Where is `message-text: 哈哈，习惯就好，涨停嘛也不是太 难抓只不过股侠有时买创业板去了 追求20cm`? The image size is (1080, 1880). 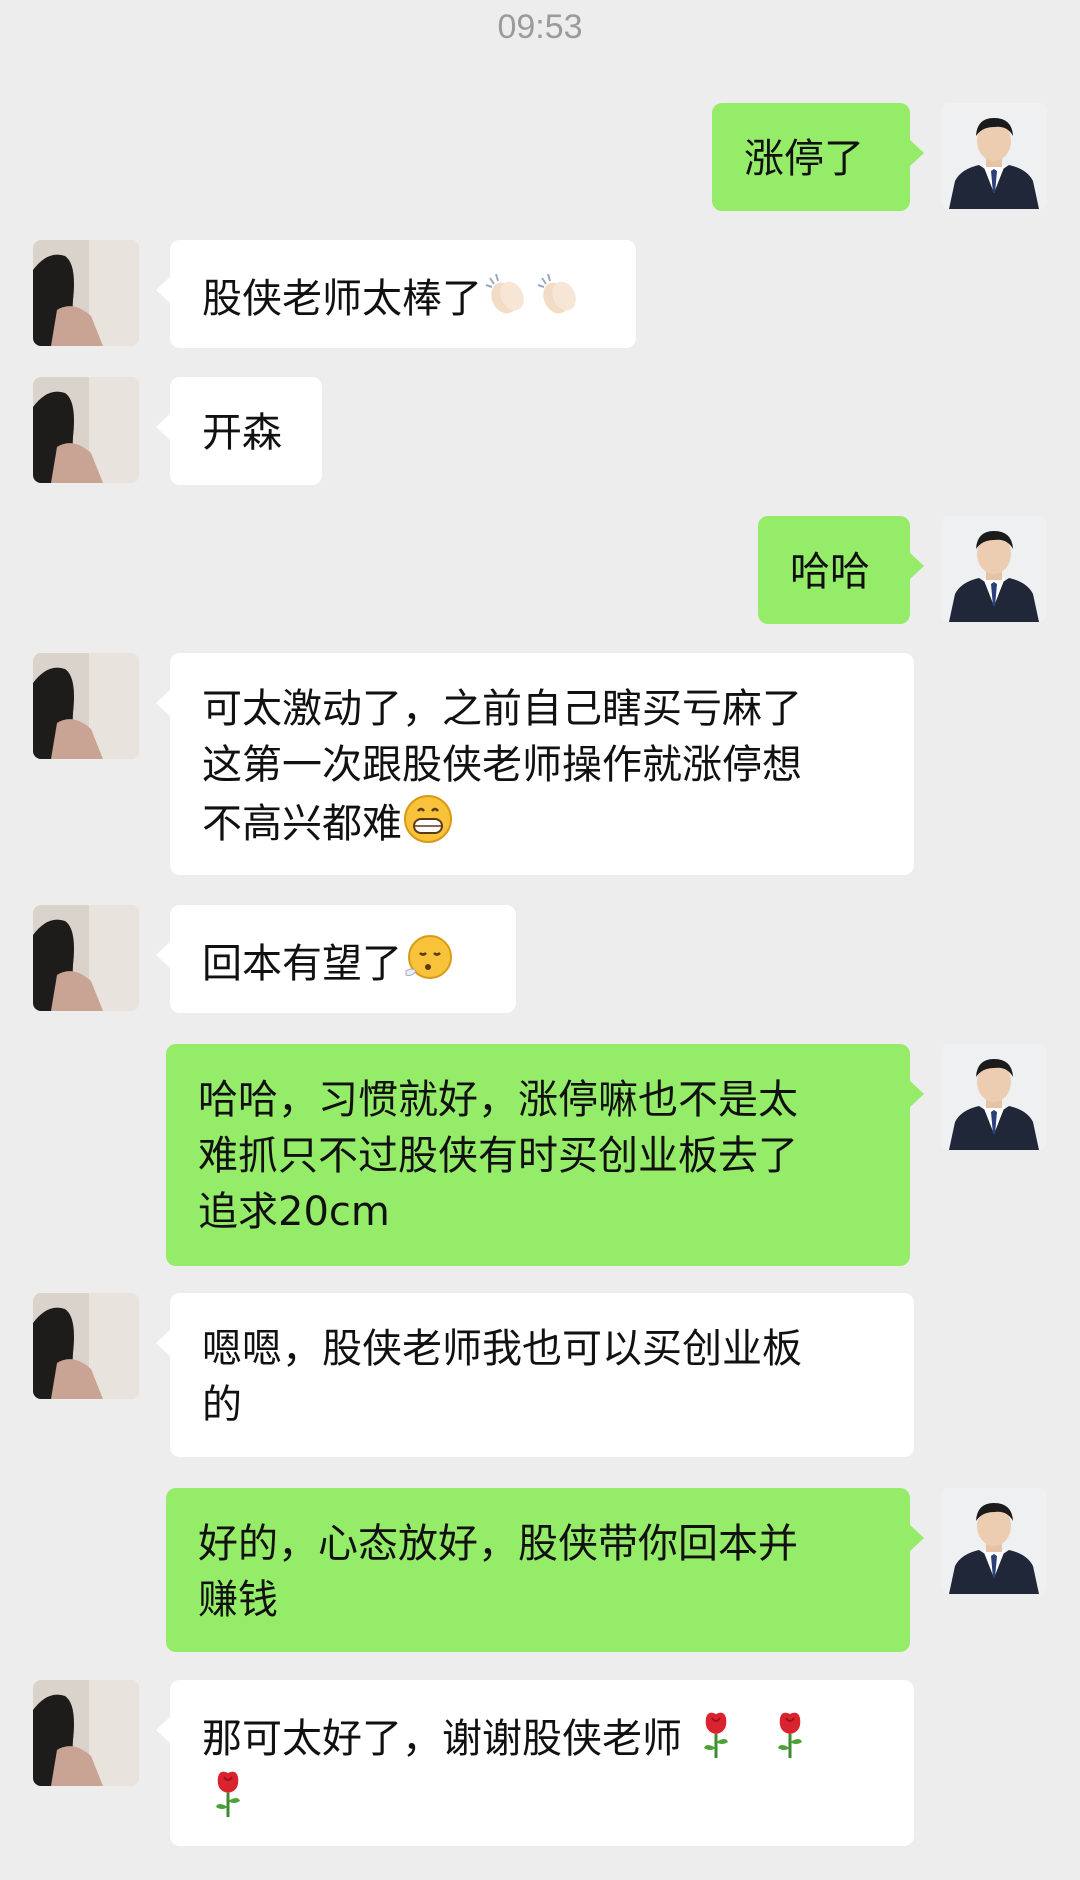 message-text: 哈哈，习惯就好，涨停嘛也不是太 难抓只不过股侠有时买创业板去了 追求20cm is located at coordinates (498, 1156).